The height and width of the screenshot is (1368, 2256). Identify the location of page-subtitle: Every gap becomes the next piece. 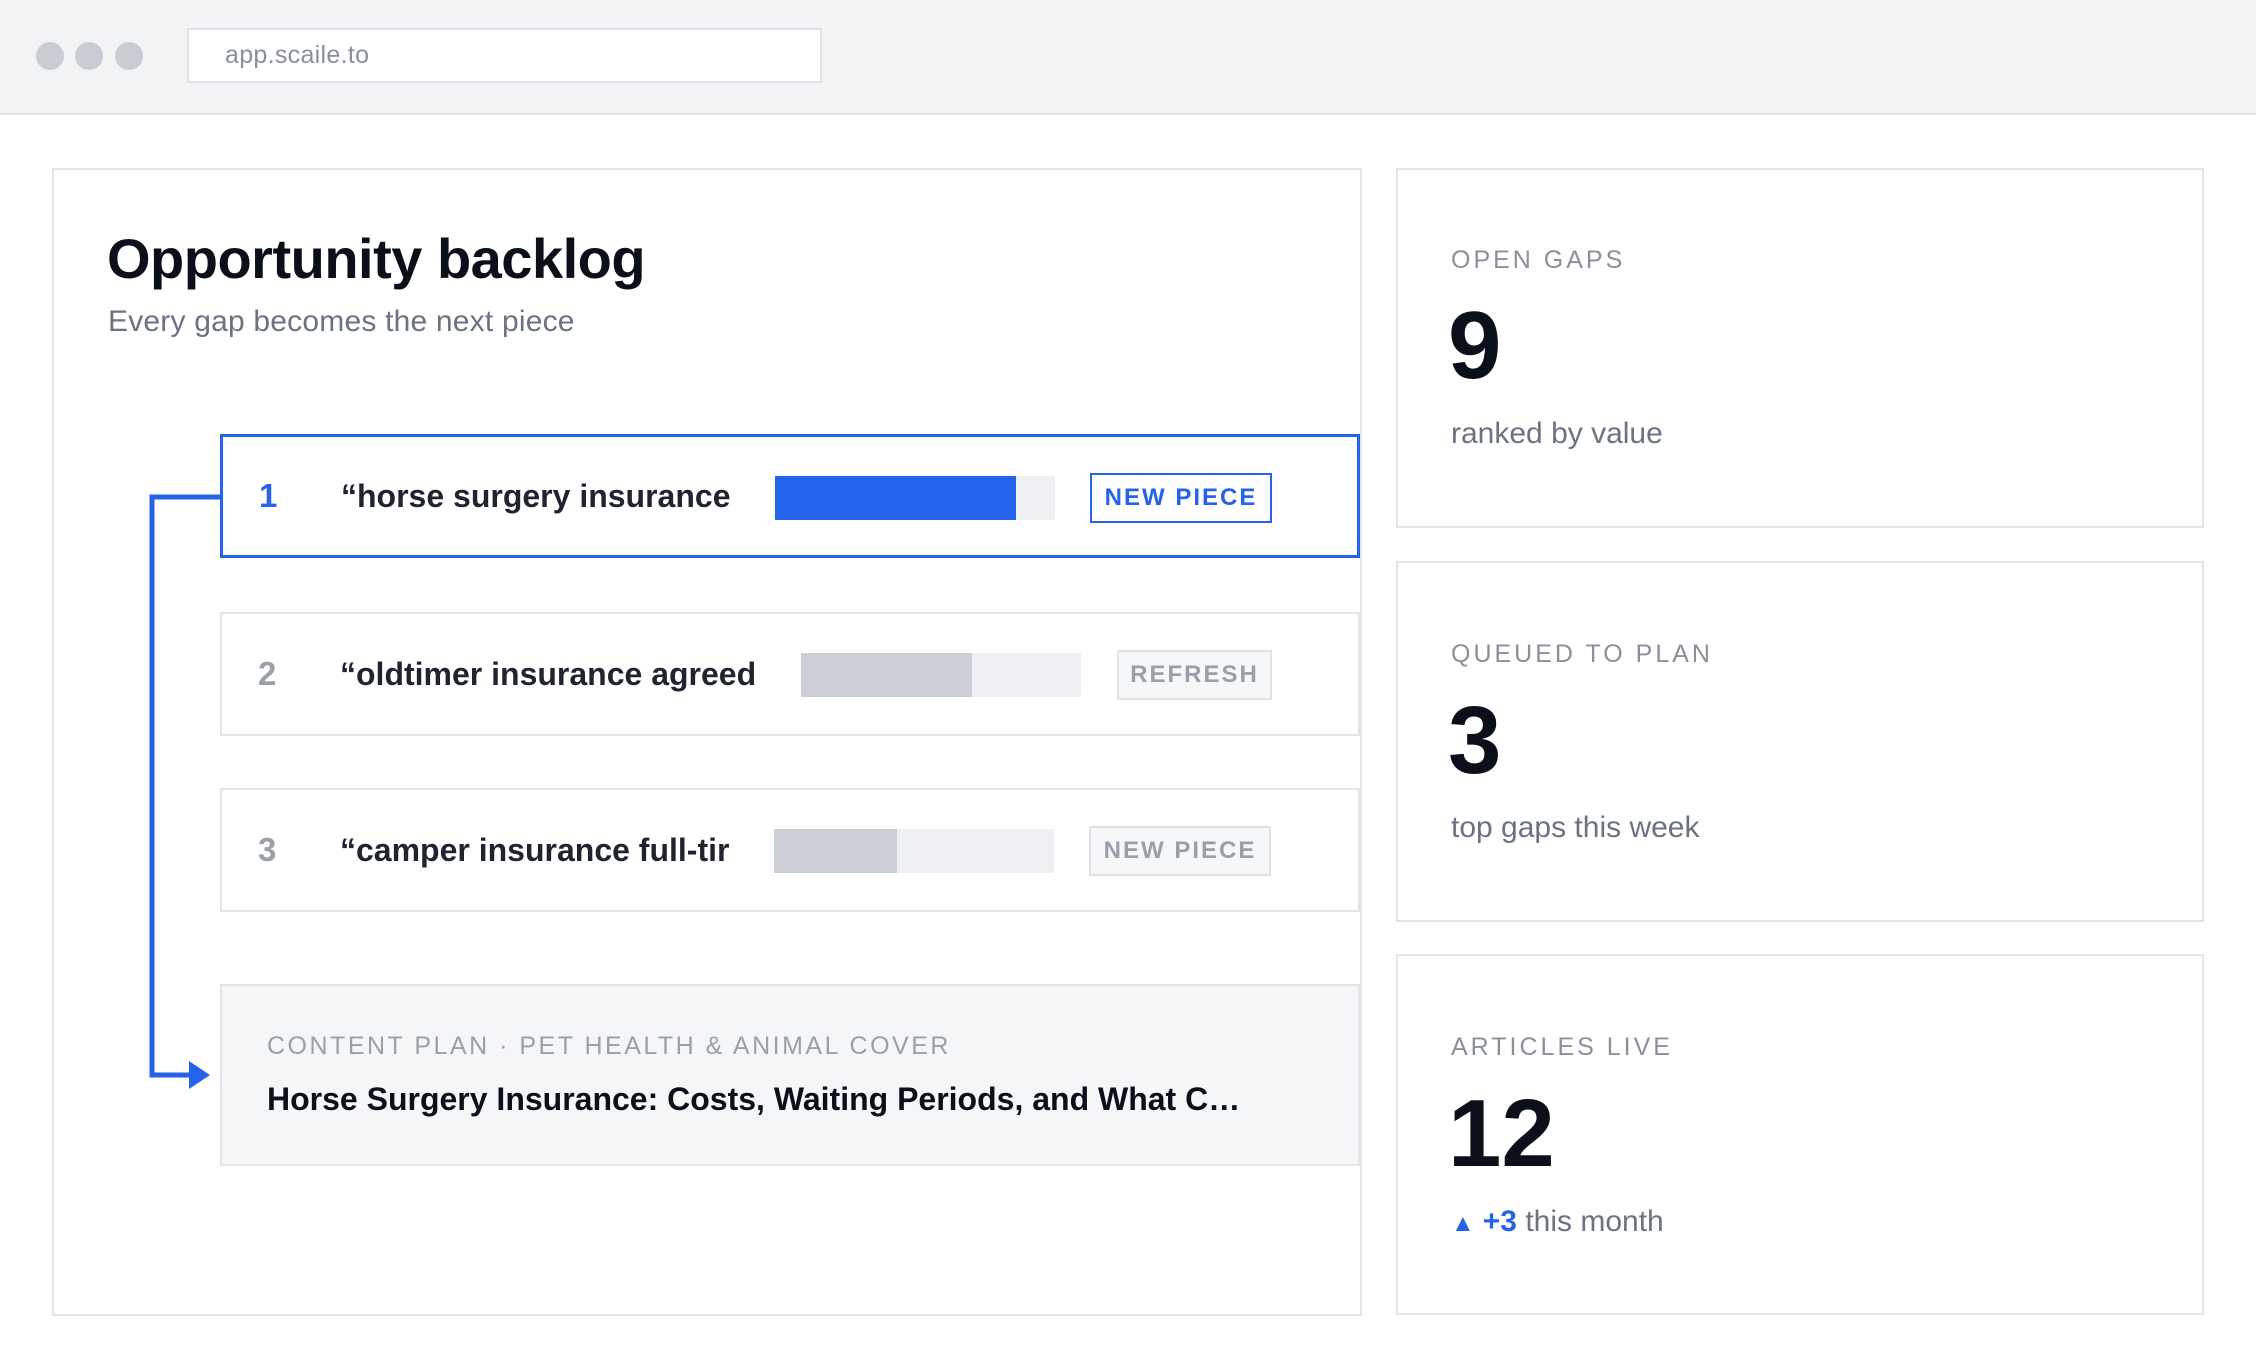
(341, 321).